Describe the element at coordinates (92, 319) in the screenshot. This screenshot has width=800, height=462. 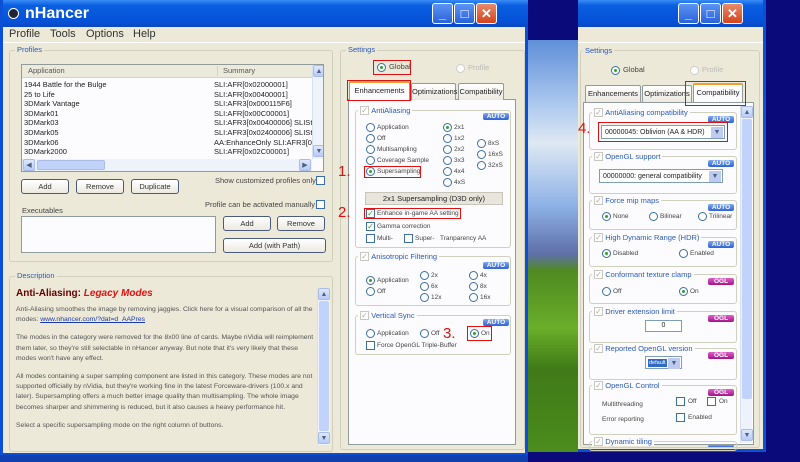
I see `comparison-link: www.nhancer.com/?dat=d_AAPres` at that location.